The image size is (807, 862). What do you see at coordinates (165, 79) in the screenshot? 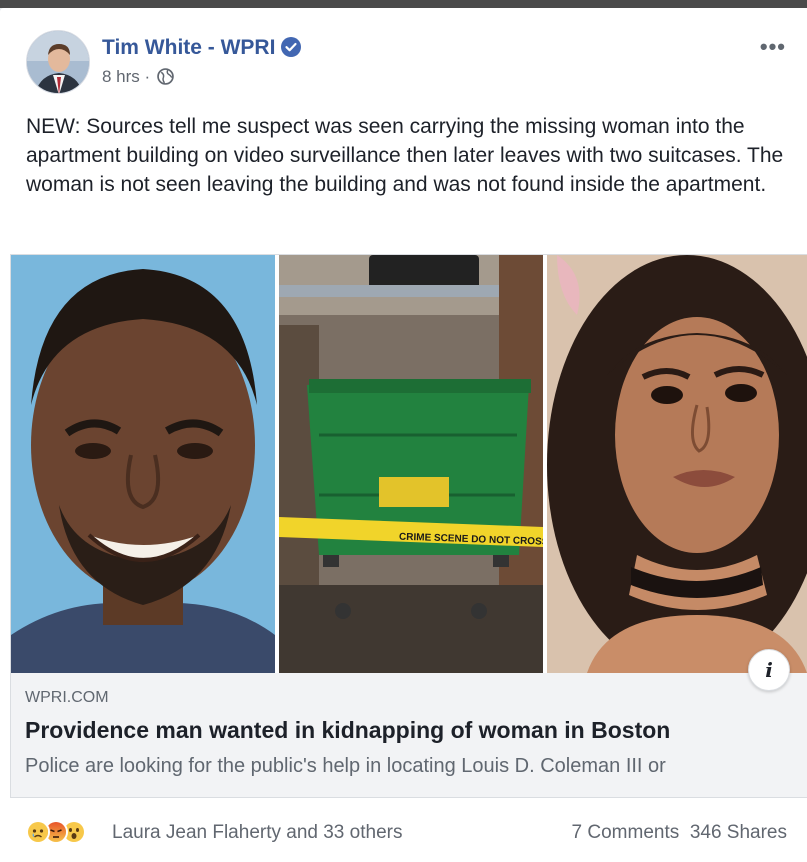
I see `globe-icon` at bounding box center [165, 79].